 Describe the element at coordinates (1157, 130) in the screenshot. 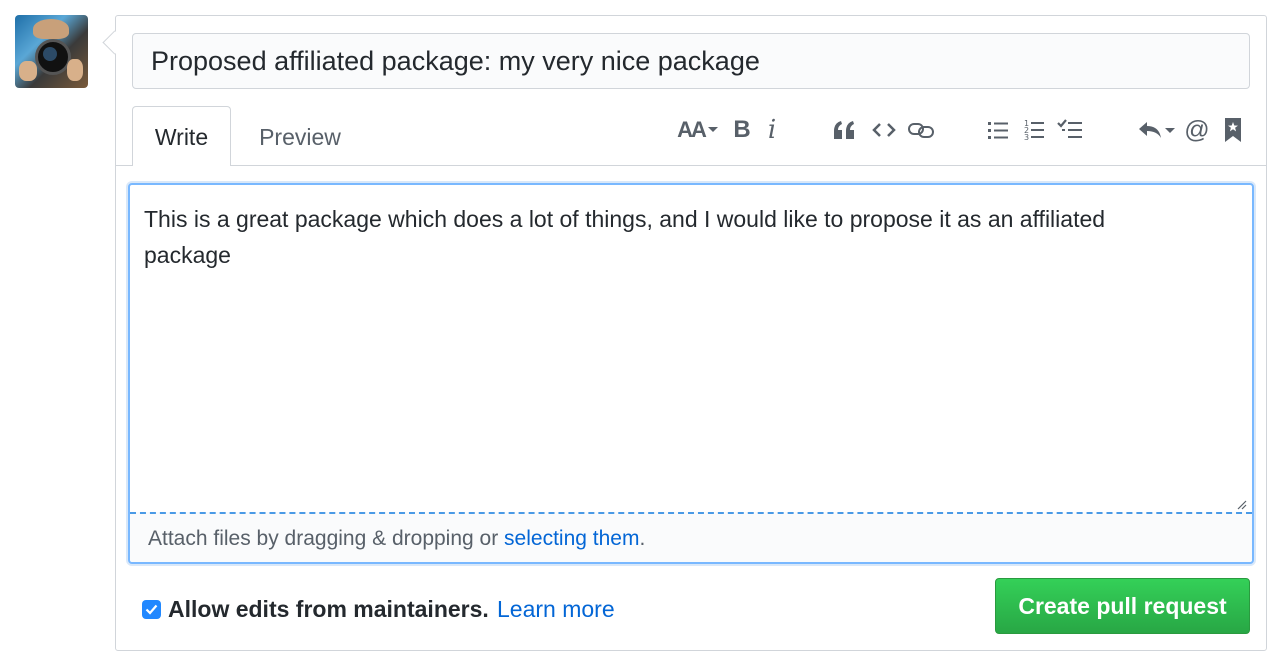

I see `reply-icon` at that location.